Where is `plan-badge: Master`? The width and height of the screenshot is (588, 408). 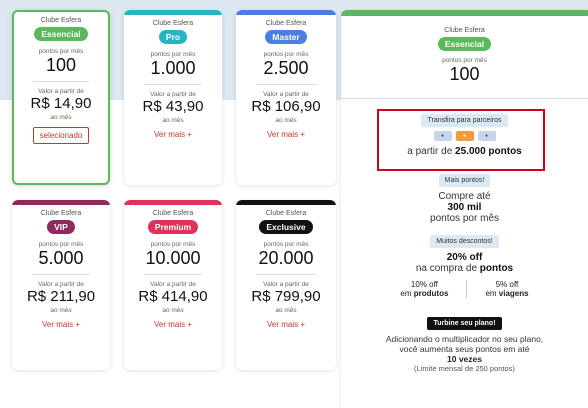 plan-badge: Master is located at coordinates (286, 37).